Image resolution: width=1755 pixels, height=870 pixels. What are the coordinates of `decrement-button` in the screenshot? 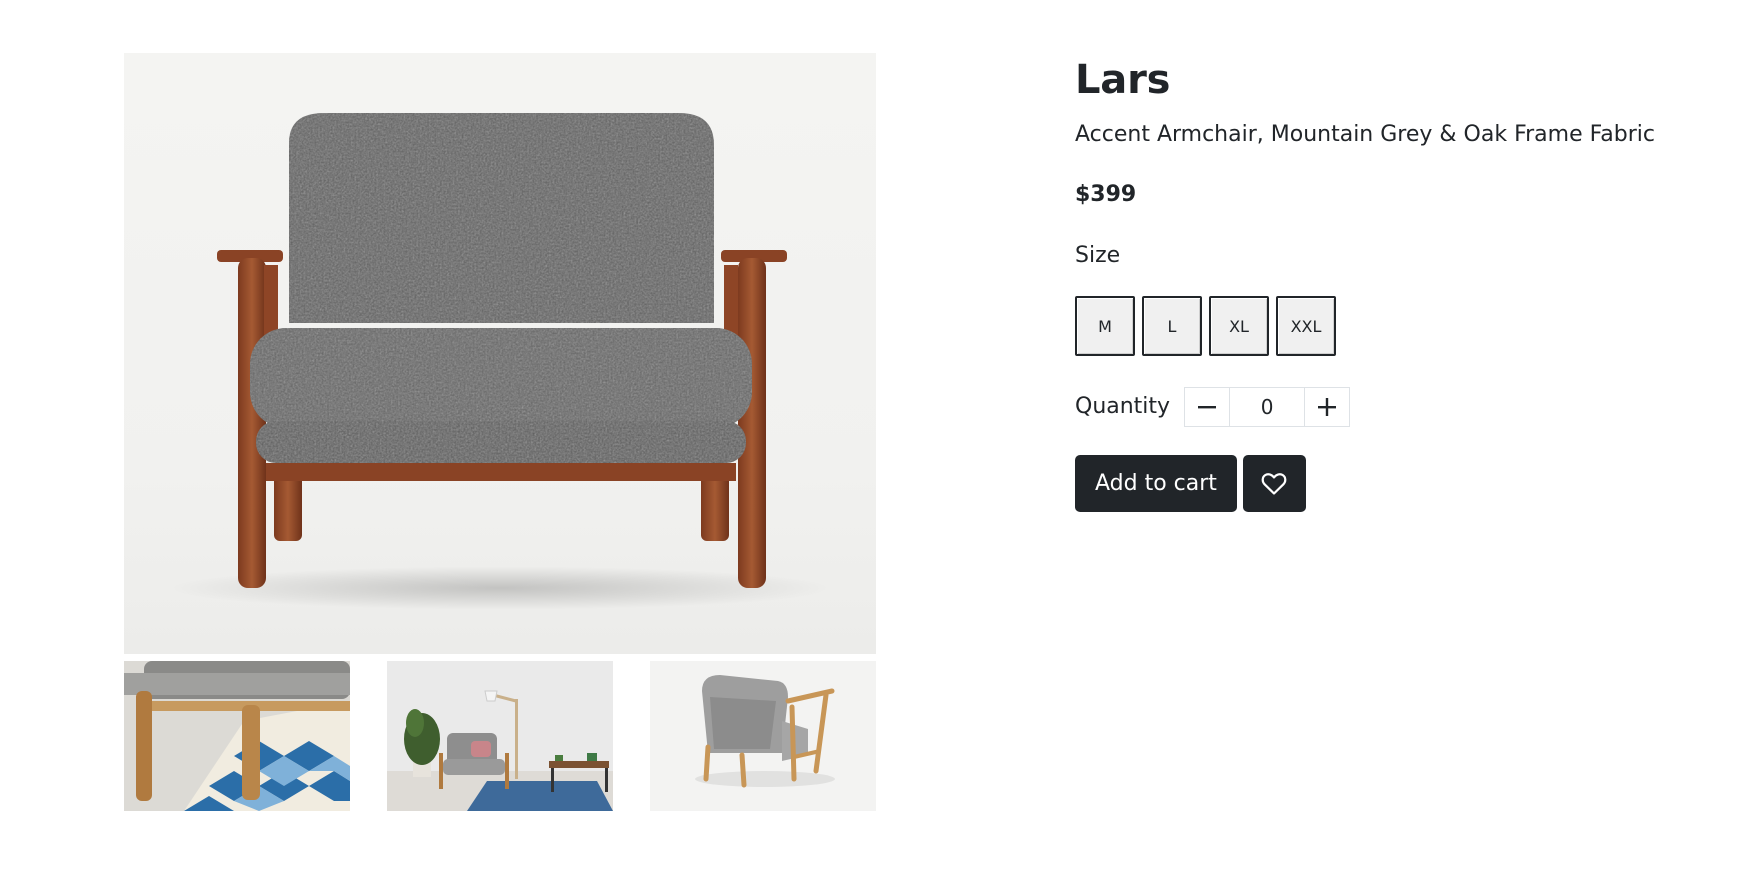 It's located at (1207, 407).